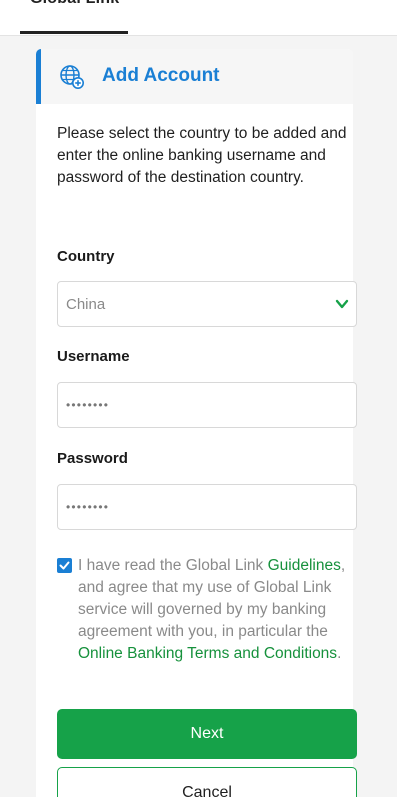  I want to click on country-value: China, so click(86, 304).